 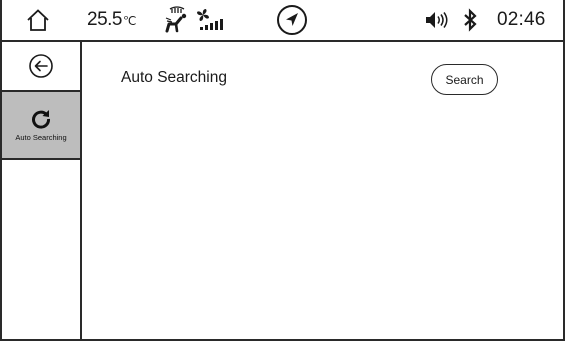 I want to click on home-icon, so click(x=38, y=20).